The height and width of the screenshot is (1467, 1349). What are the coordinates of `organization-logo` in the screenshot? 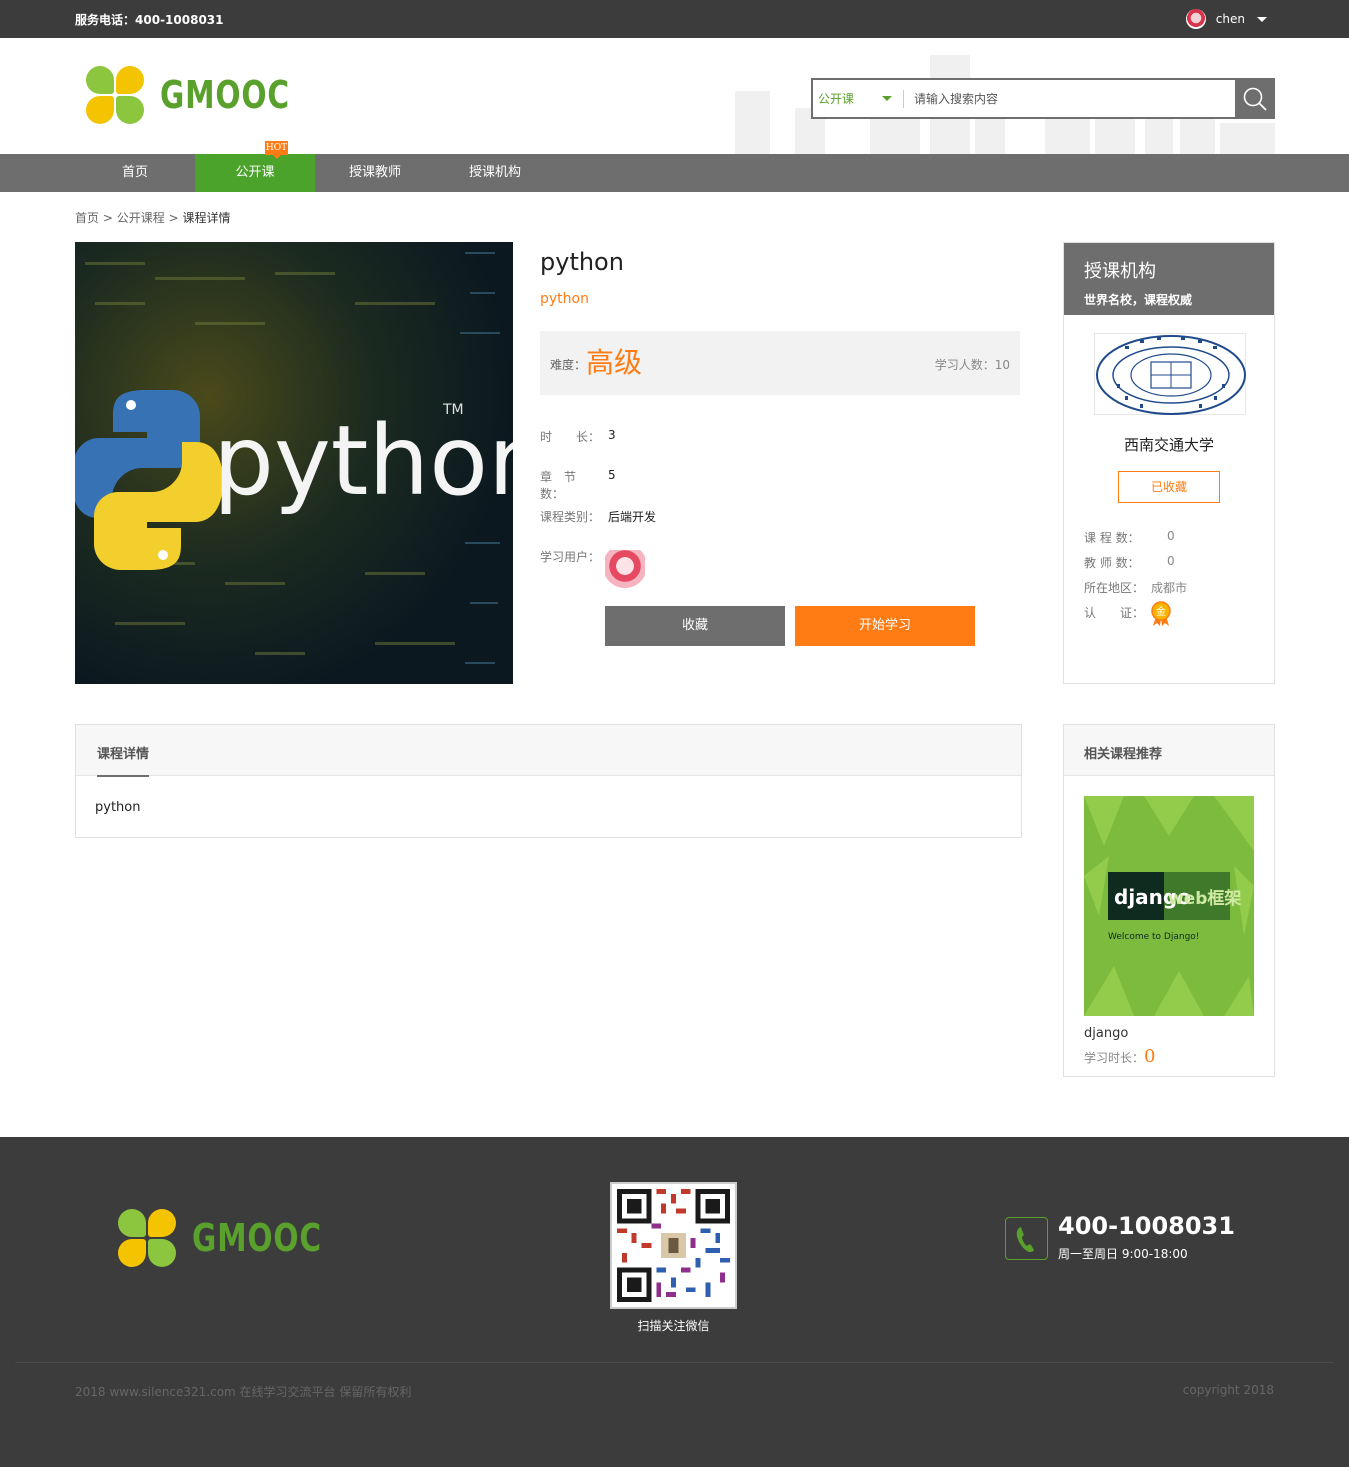 It's located at (1170, 374).